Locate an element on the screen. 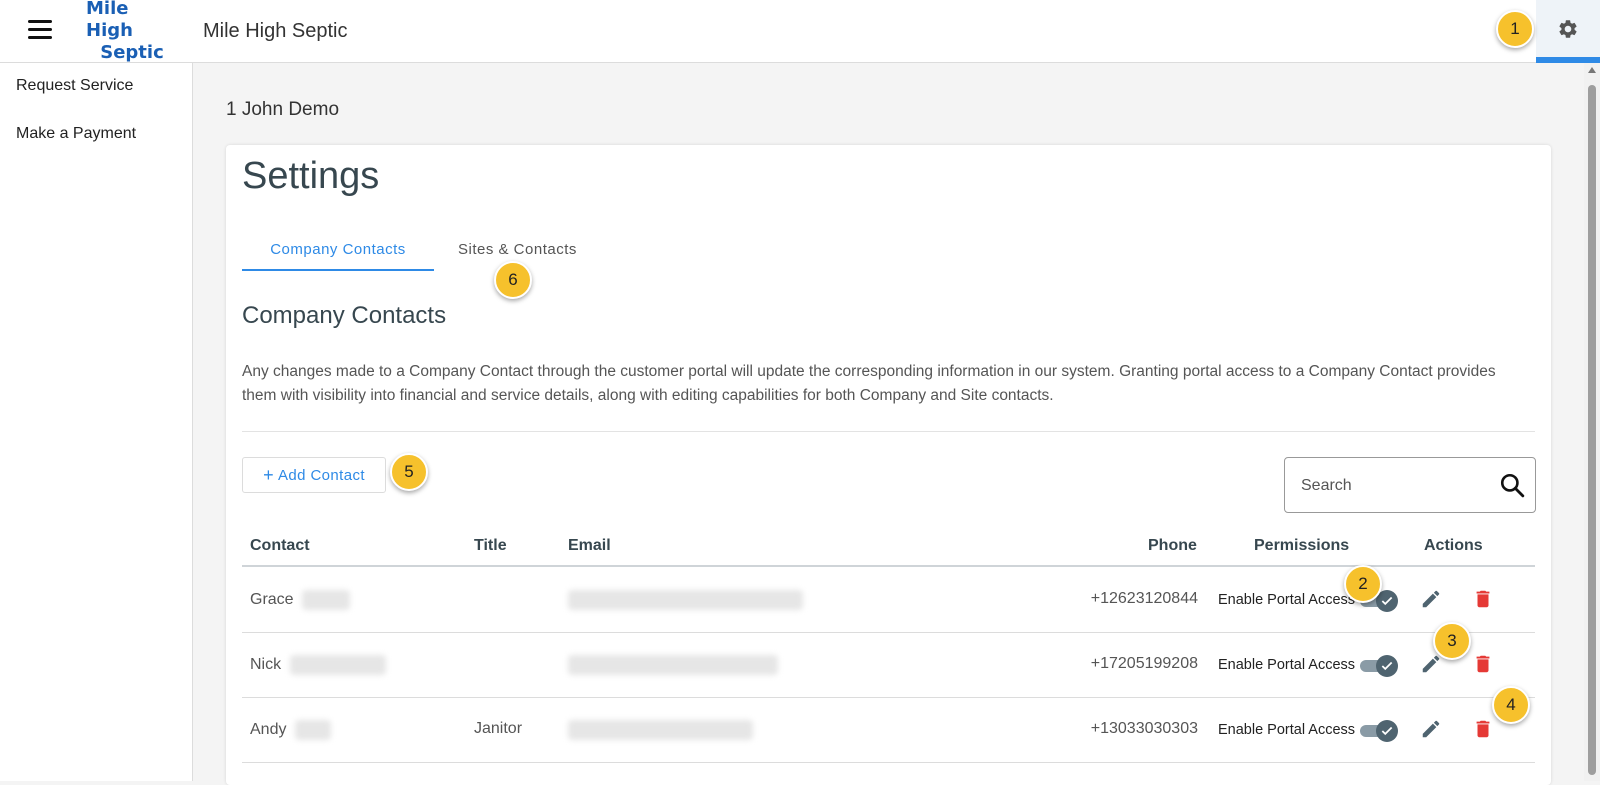  column-header-actions: Actions is located at coordinates (1453, 545).